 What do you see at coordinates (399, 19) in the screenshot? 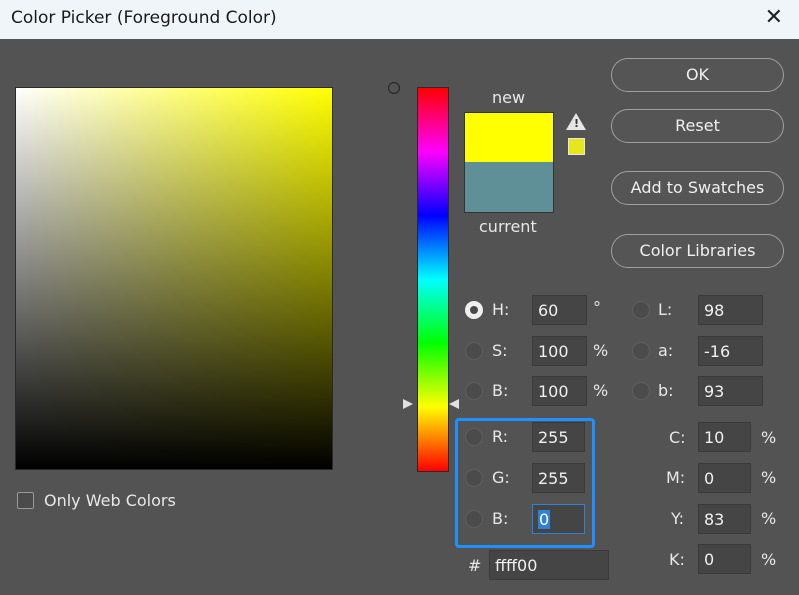
I see `title-bar: Color Picker (Foreground Color) ✕` at bounding box center [399, 19].